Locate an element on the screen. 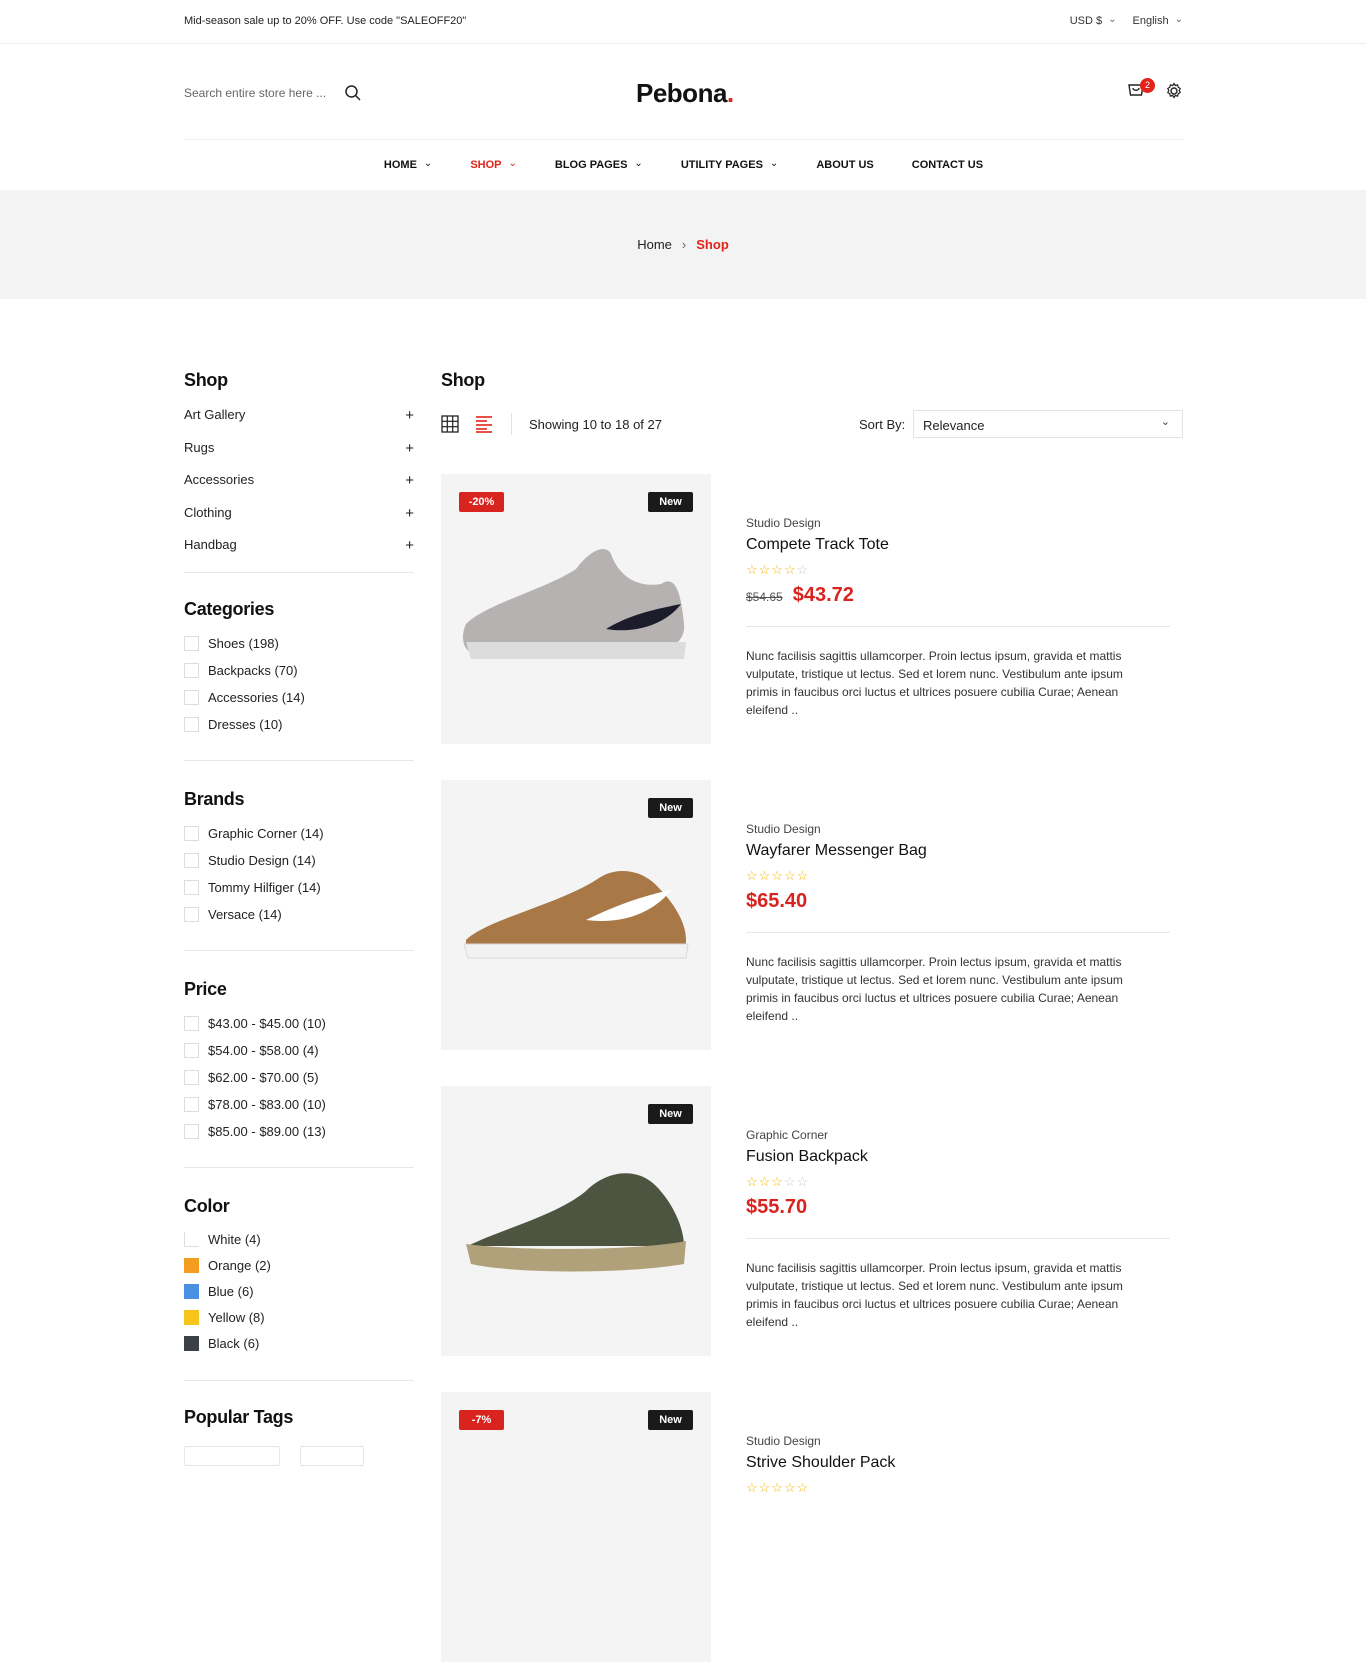  product-price: $54.65 $43.72 is located at coordinates (958, 597).